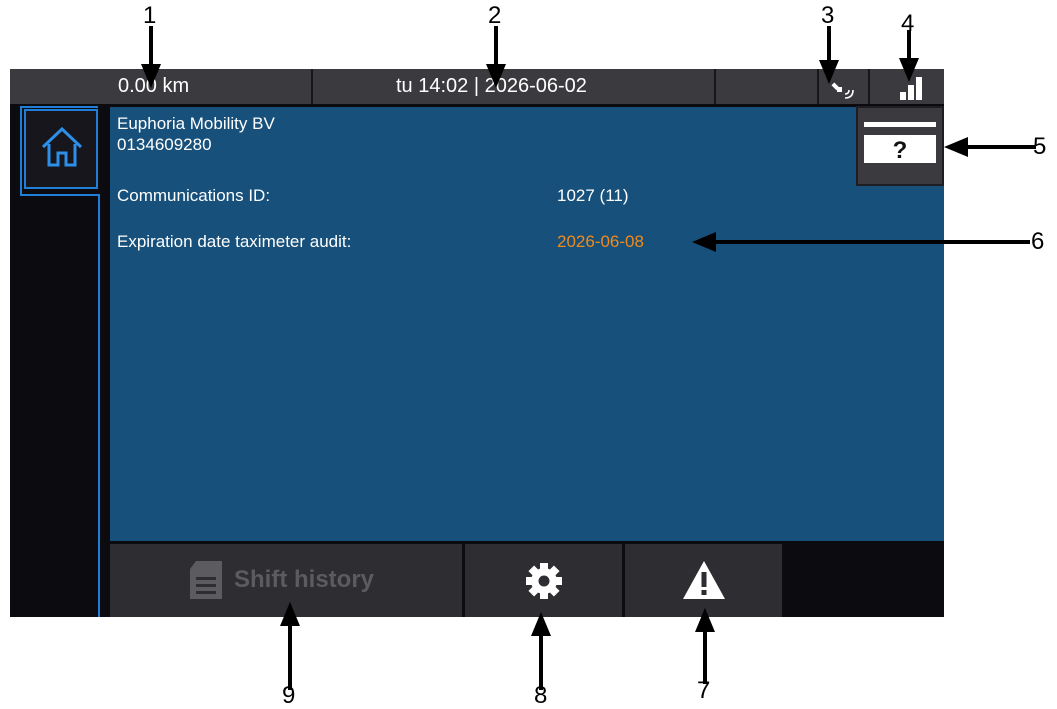  I want to click on callout-number: 6, so click(1038, 241).